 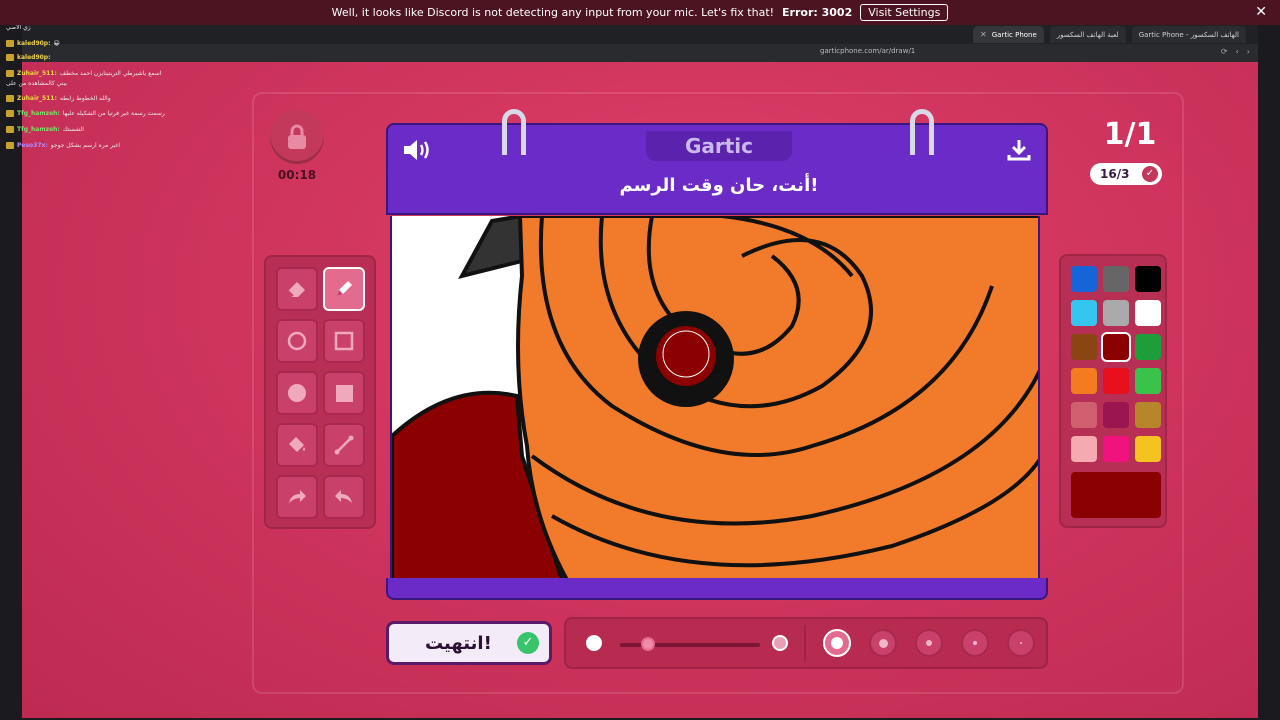 What do you see at coordinates (817, 12) in the screenshot?
I see `banner-error: Error: 3002` at bounding box center [817, 12].